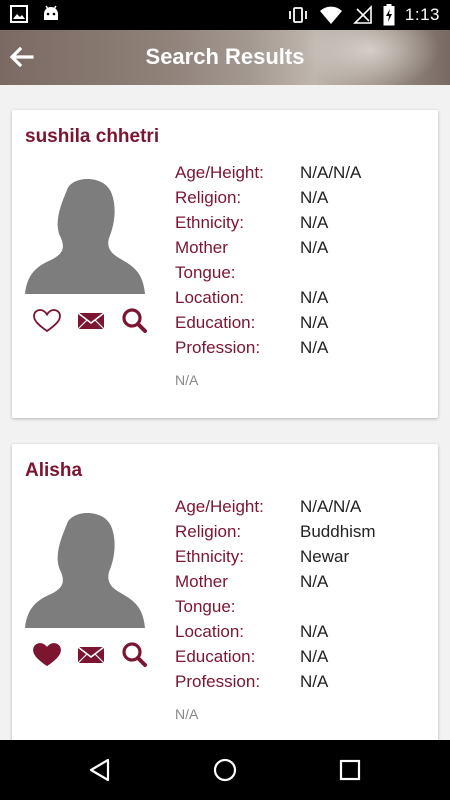  I want to click on detail-row-religion: Religion: N/A, so click(300, 197).